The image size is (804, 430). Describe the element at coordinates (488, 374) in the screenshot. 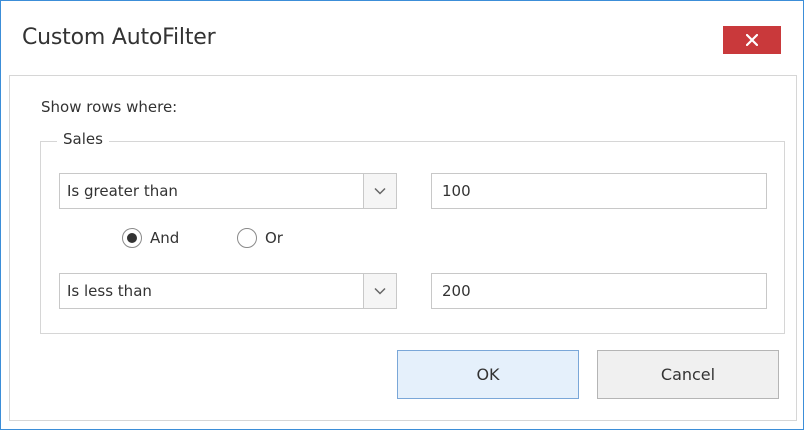

I see `ok-button: OK` at that location.